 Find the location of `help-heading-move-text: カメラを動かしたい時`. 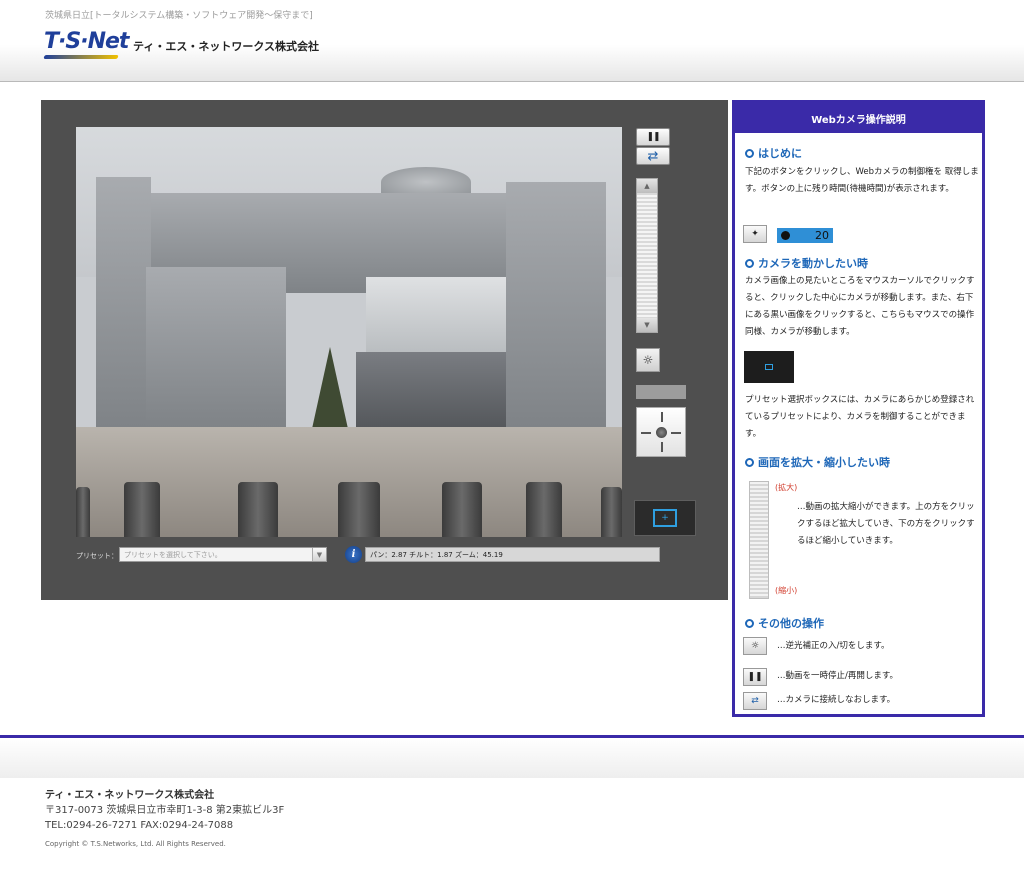

help-heading-move-text: カメラを動かしたい時 is located at coordinates (813, 263).